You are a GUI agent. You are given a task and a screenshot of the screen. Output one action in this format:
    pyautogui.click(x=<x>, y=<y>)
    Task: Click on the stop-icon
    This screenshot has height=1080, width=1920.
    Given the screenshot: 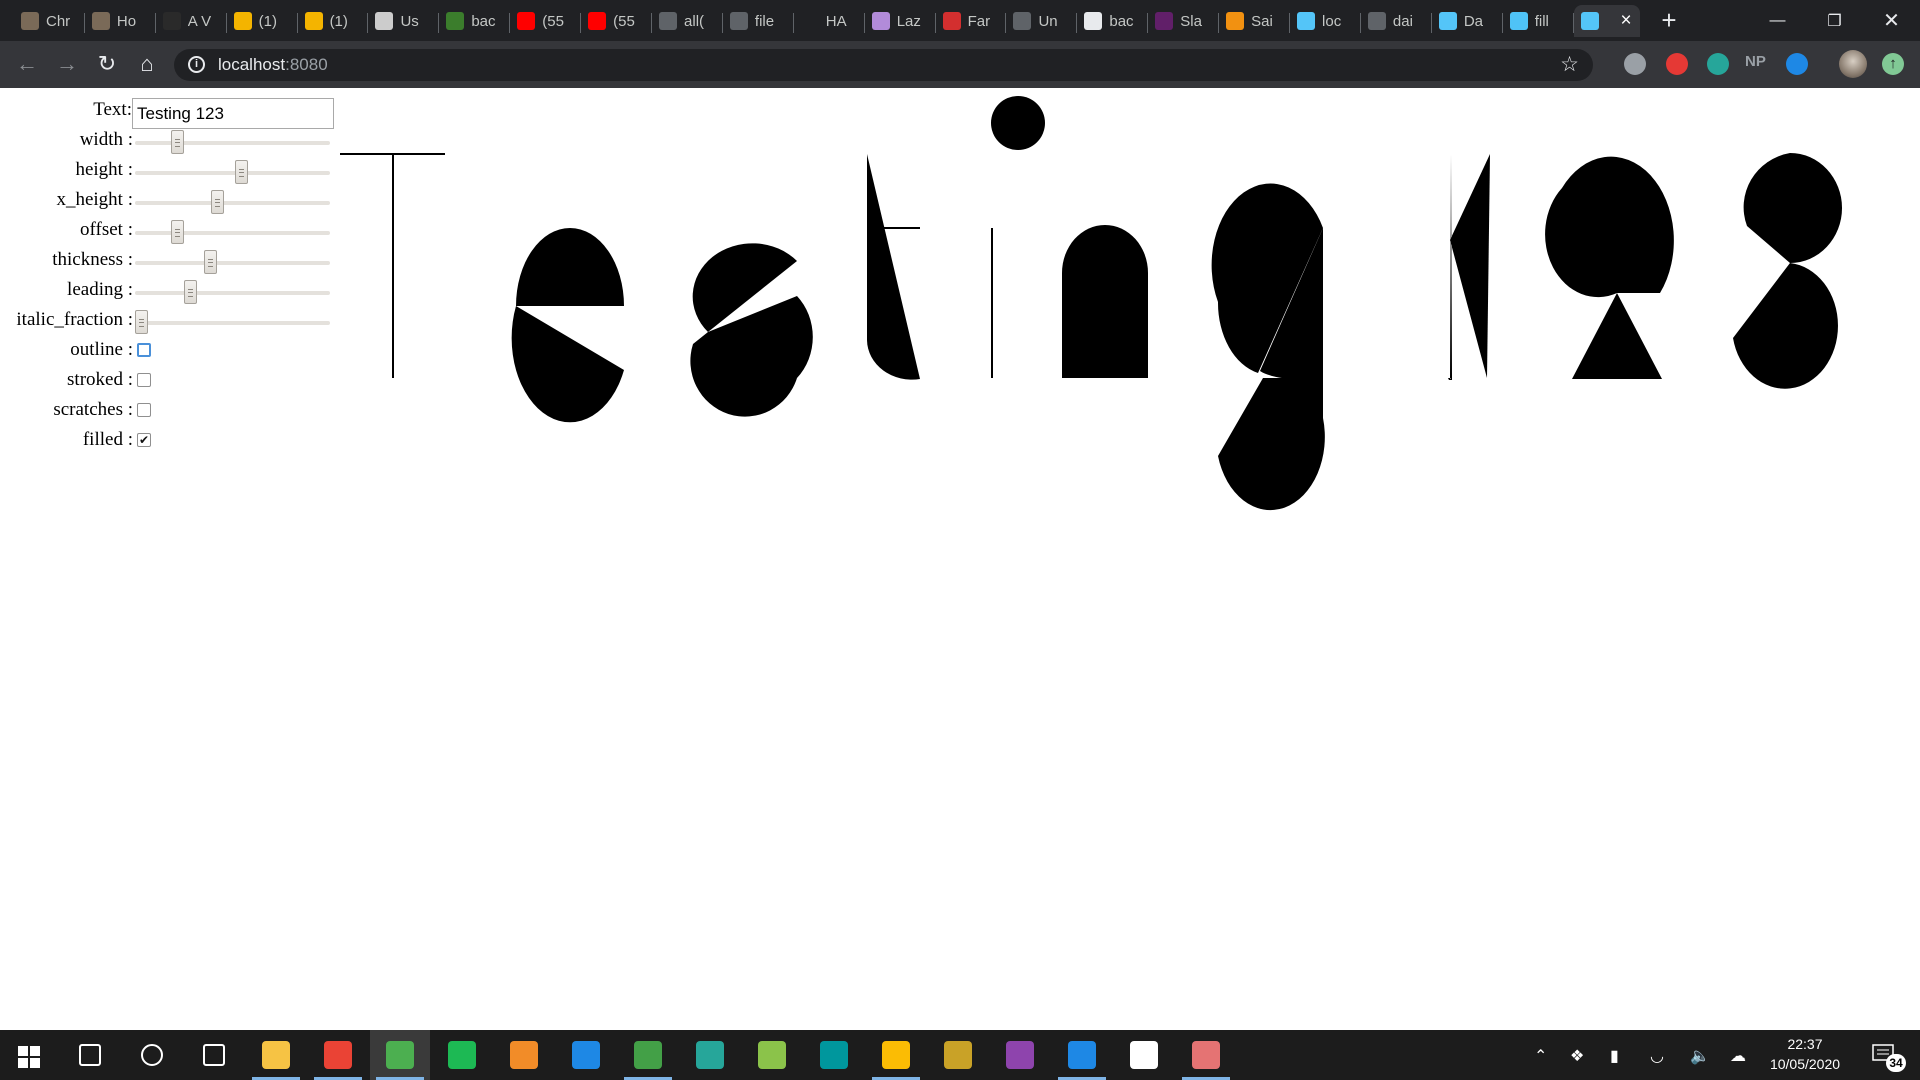 What is the action you would take?
    pyautogui.click(x=1677, y=64)
    